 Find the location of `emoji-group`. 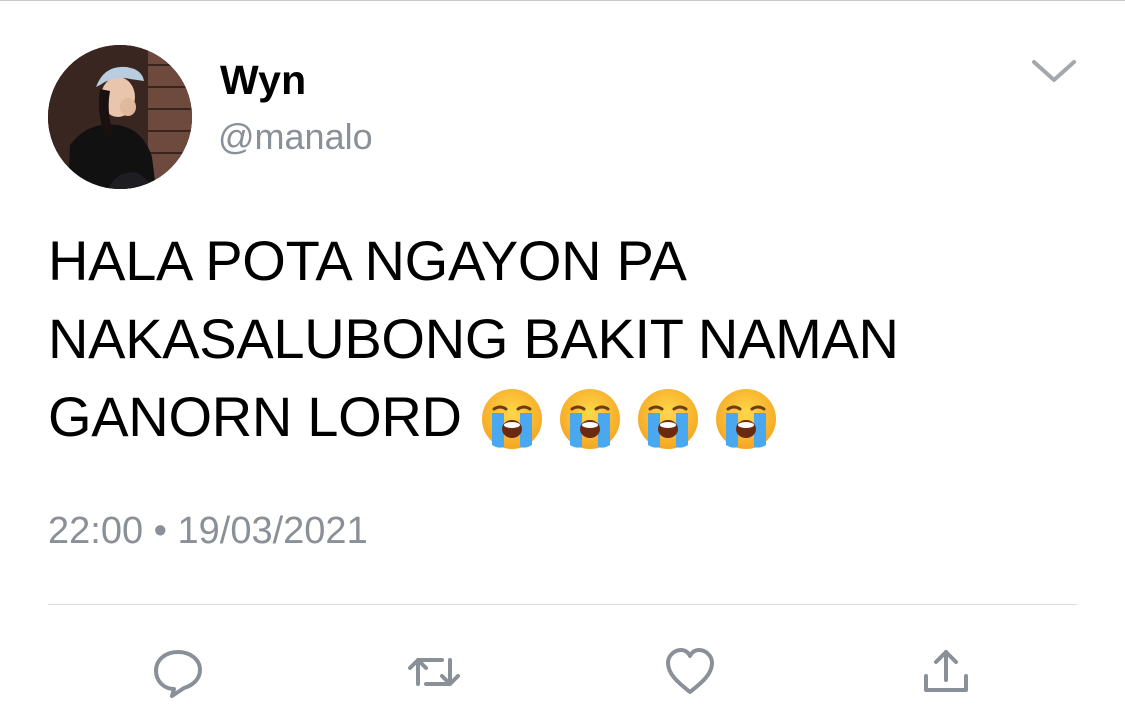

emoji-group is located at coordinates (636, 415).